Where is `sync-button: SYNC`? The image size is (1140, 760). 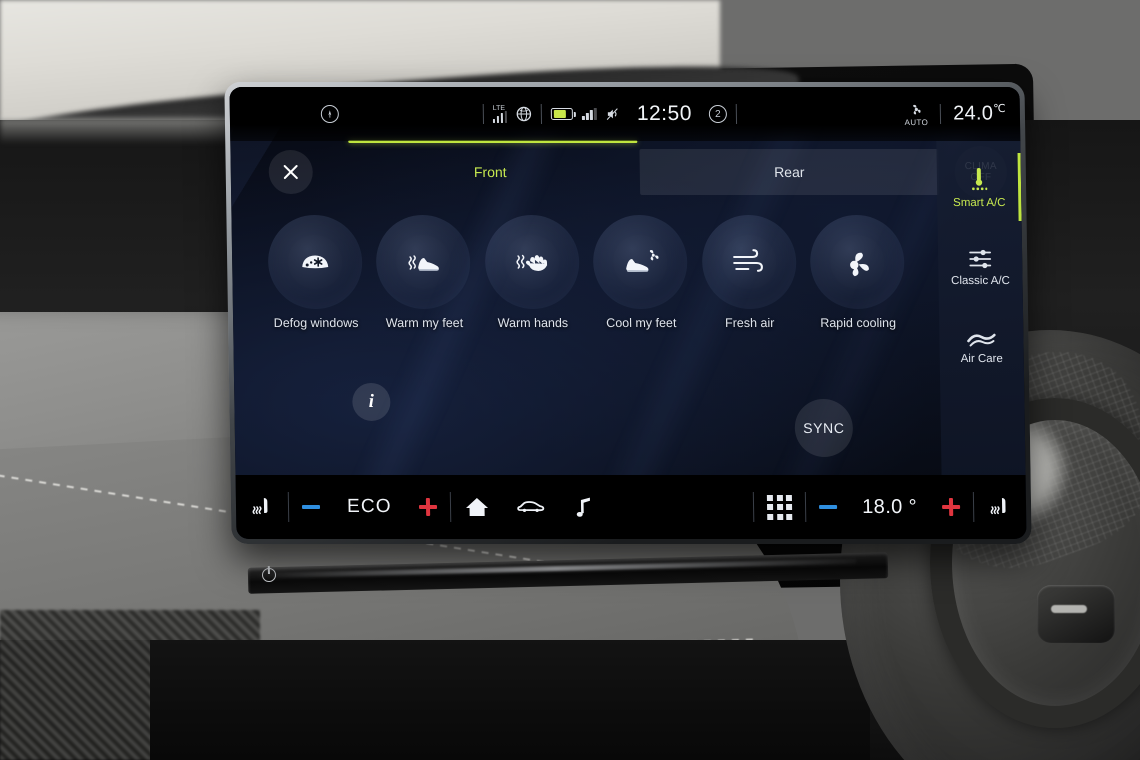 sync-button: SYNC is located at coordinates (824, 427).